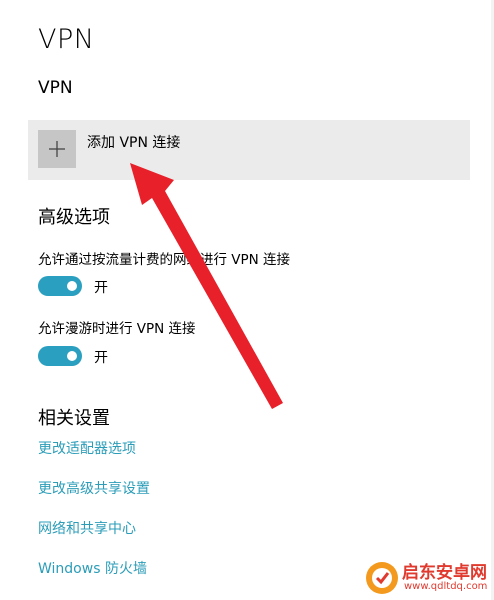 The image size is (494, 600). What do you see at coordinates (382, 578) in the screenshot?
I see `watermark-icon` at bounding box center [382, 578].